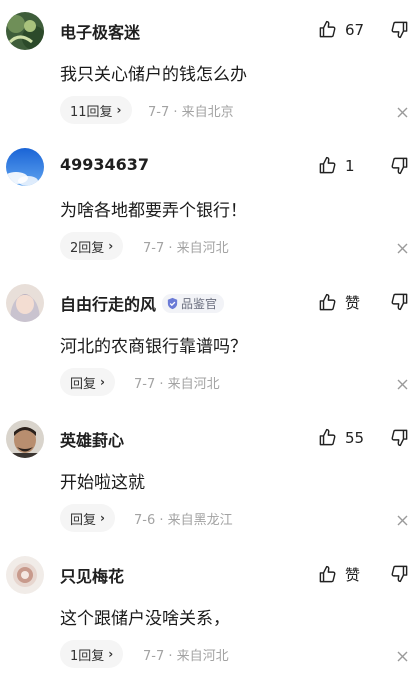 This screenshot has height=680, width=418. What do you see at coordinates (191, 112) in the screenshot?
I see `comment-meta: 7-7 · 来自北京` at bounding box center [191, 112].